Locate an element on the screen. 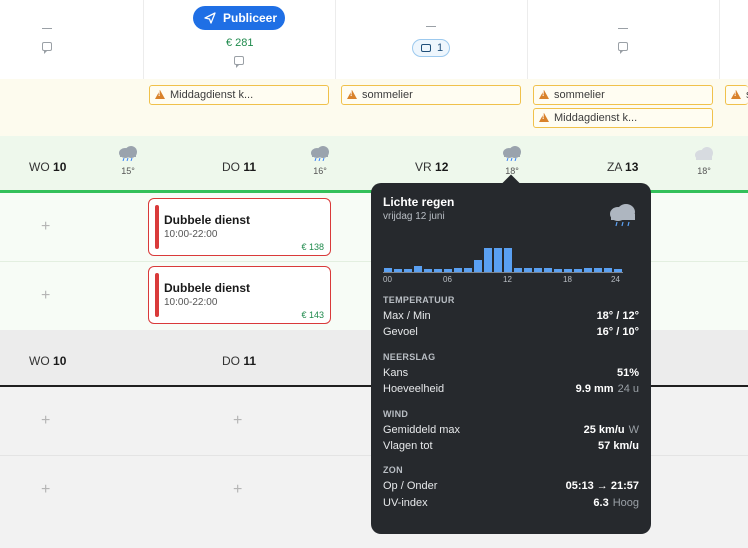  precip-heading: NEERSLAG is located at coordinates (409, 357).